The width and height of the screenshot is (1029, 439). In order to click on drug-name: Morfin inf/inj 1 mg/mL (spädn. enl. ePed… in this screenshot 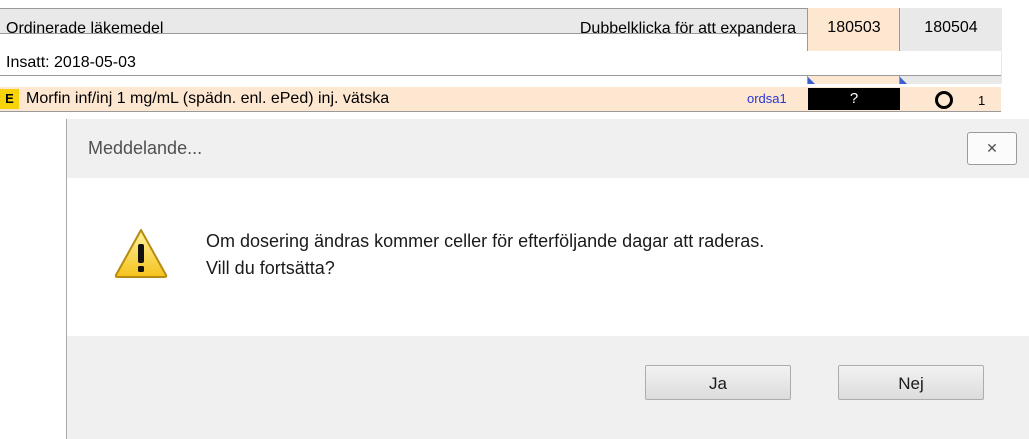, I will do `click(208, 98)`.